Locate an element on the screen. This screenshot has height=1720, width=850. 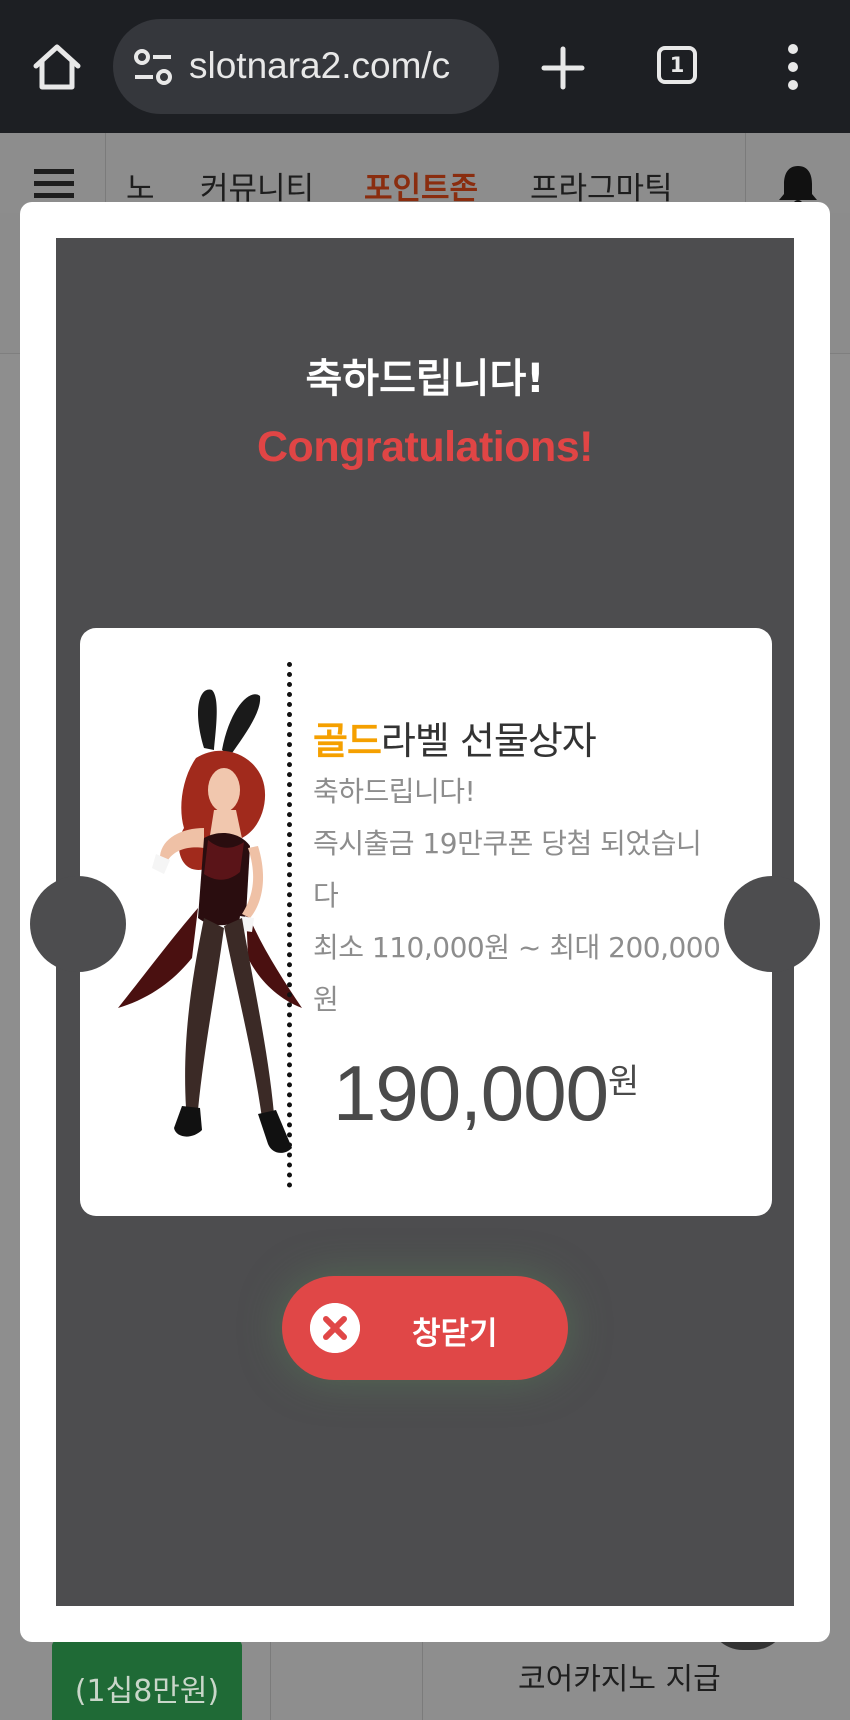
address-bar: slotnara2.com/c is located at coordinates (306, 66).